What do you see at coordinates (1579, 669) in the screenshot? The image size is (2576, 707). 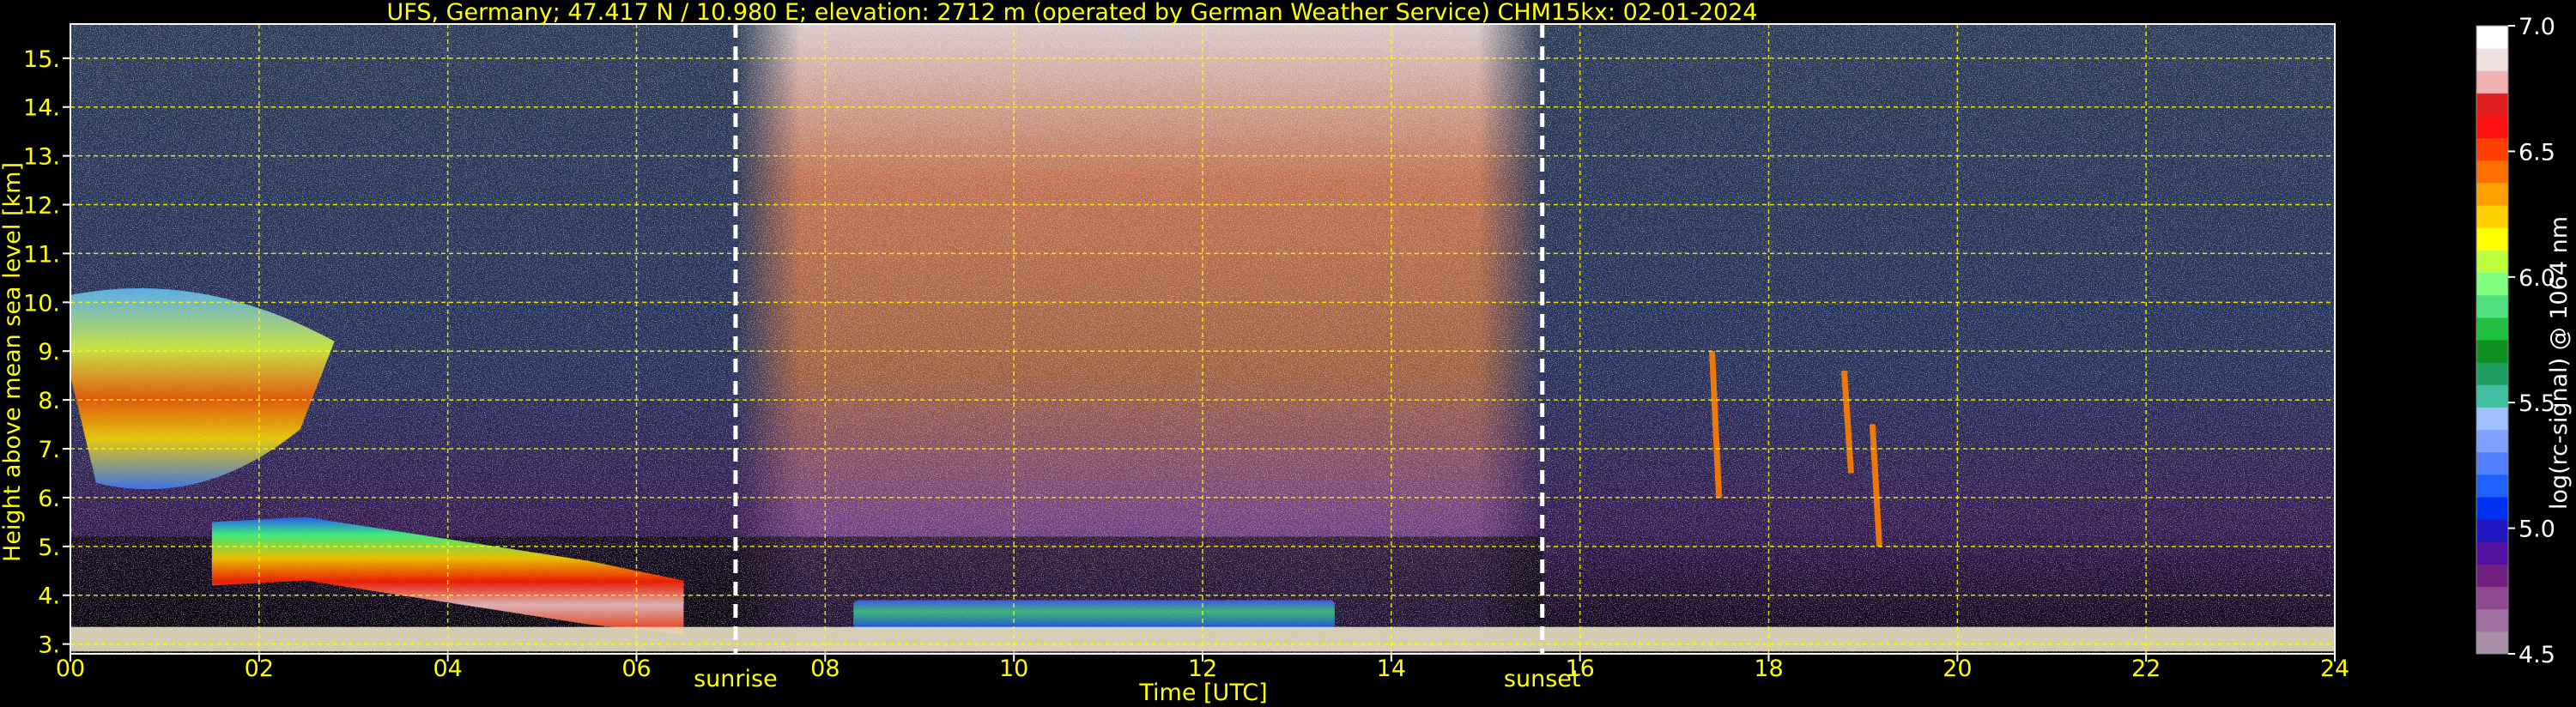 I see `x-tick-label: 16` at bounding box center [1579, 669].